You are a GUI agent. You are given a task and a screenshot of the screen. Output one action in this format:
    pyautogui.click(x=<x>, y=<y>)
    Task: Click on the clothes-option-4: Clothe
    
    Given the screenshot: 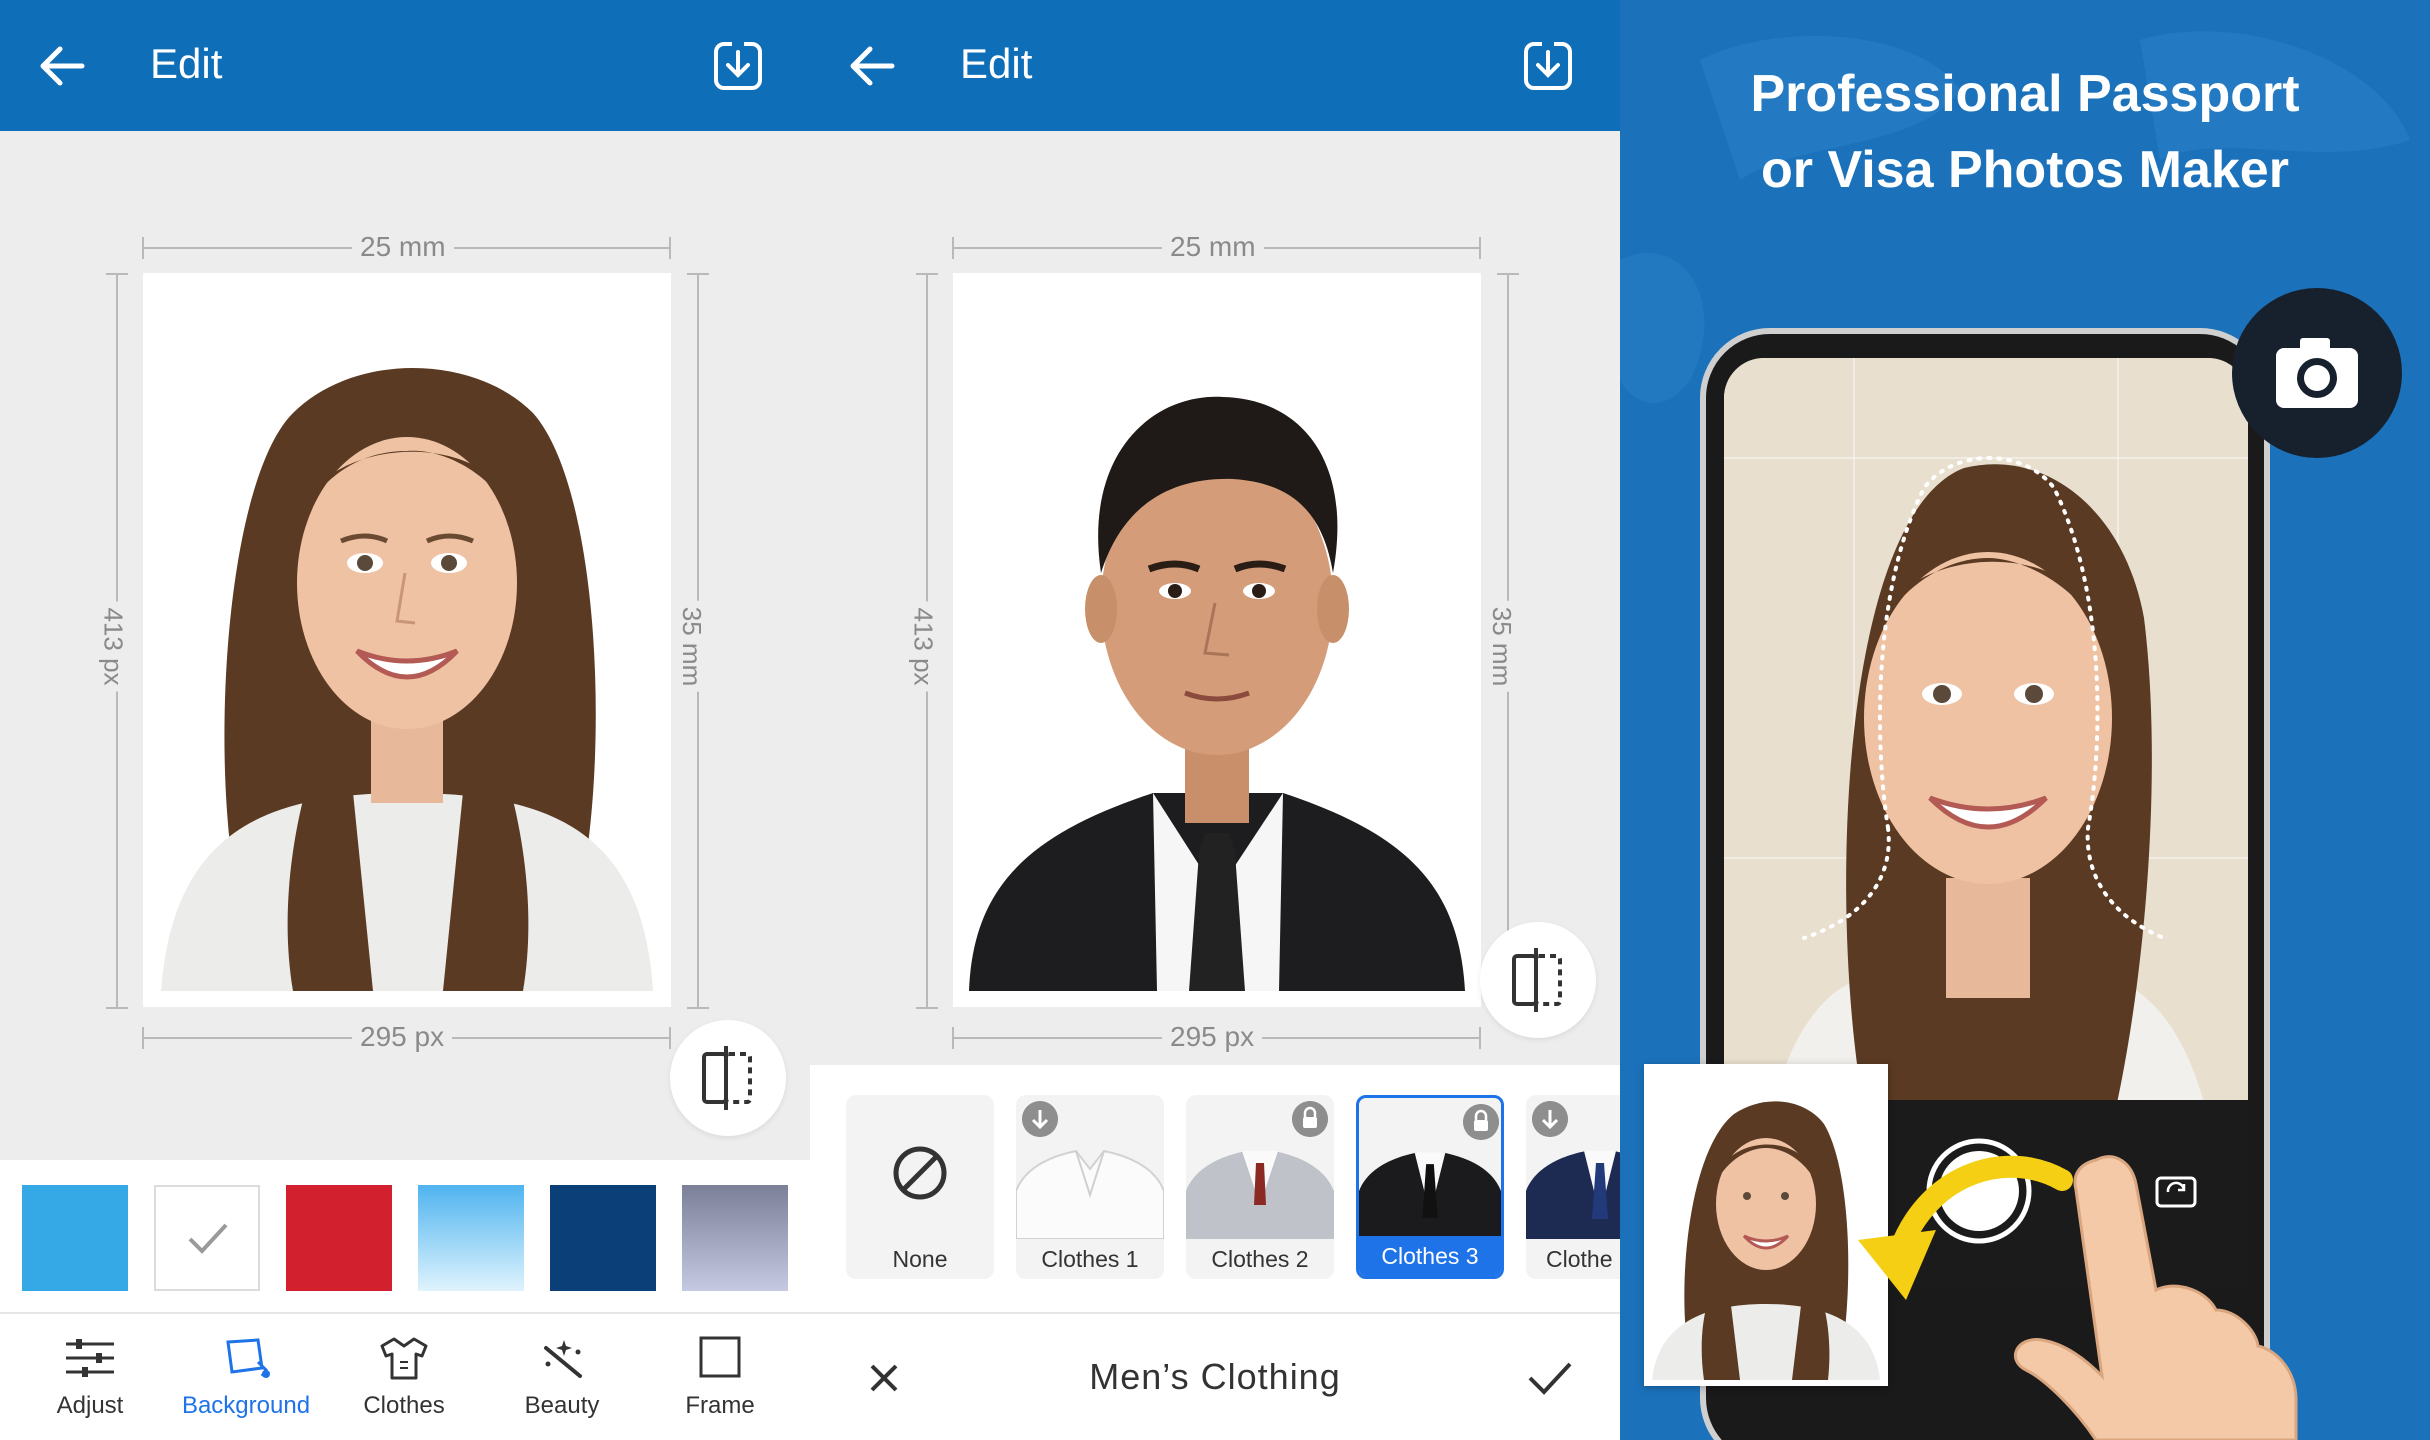 What is the action you would take?
    pyautogui.click(x=1573, y=1187)
    